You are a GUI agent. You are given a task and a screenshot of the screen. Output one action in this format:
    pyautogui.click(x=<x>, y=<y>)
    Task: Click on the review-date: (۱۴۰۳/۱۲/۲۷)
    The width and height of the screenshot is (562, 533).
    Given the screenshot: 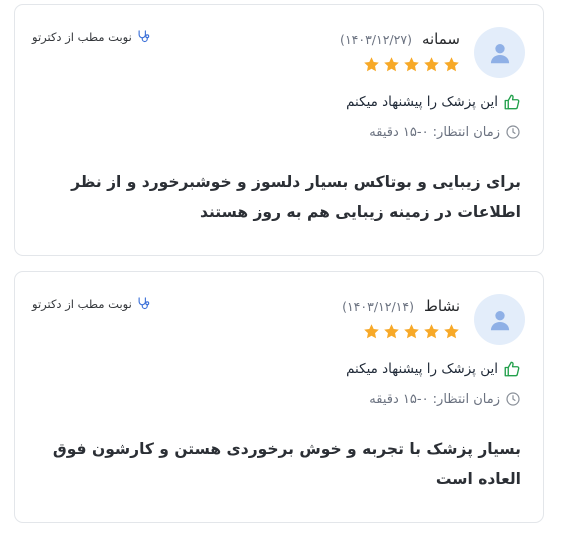 What is the action you would take?
    pyautogui.click(x=376, y=39)
    